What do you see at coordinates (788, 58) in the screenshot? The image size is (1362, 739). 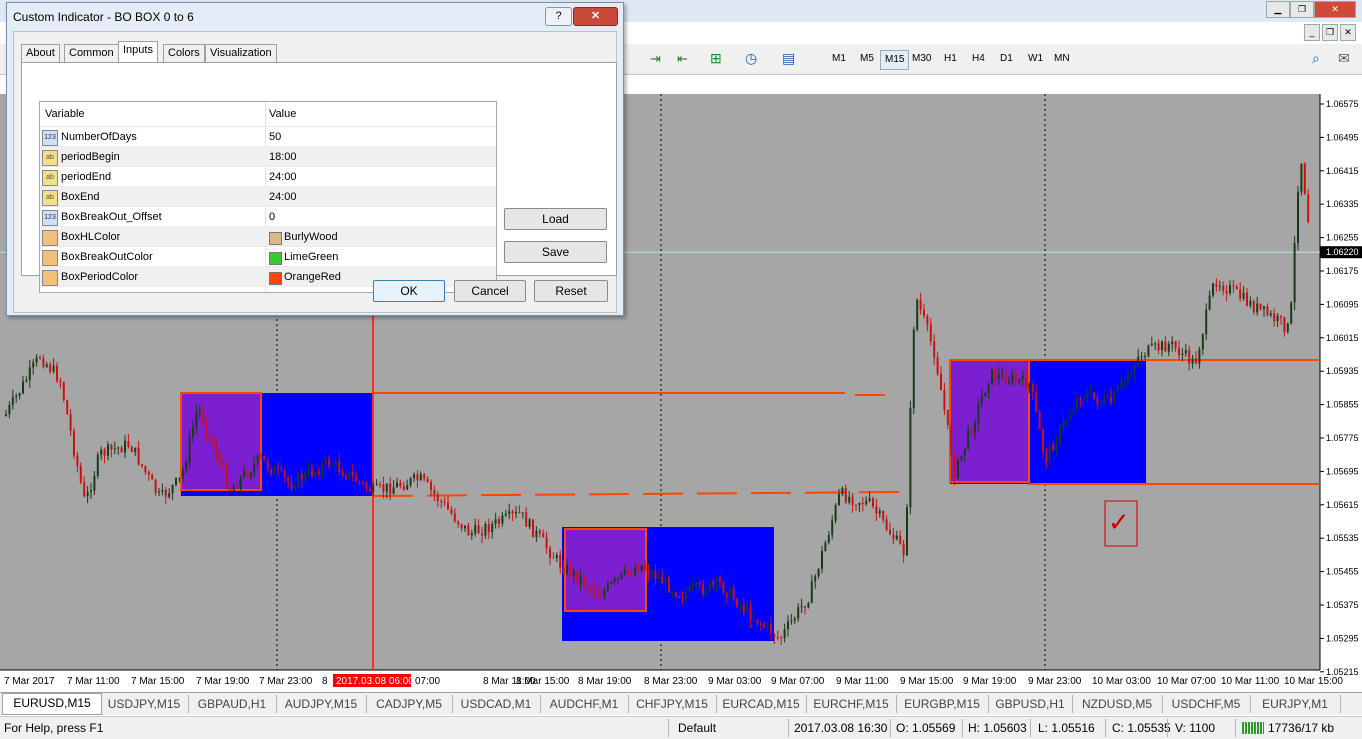 I see `templates-icon: ▤` at bounding box center [788, 58].